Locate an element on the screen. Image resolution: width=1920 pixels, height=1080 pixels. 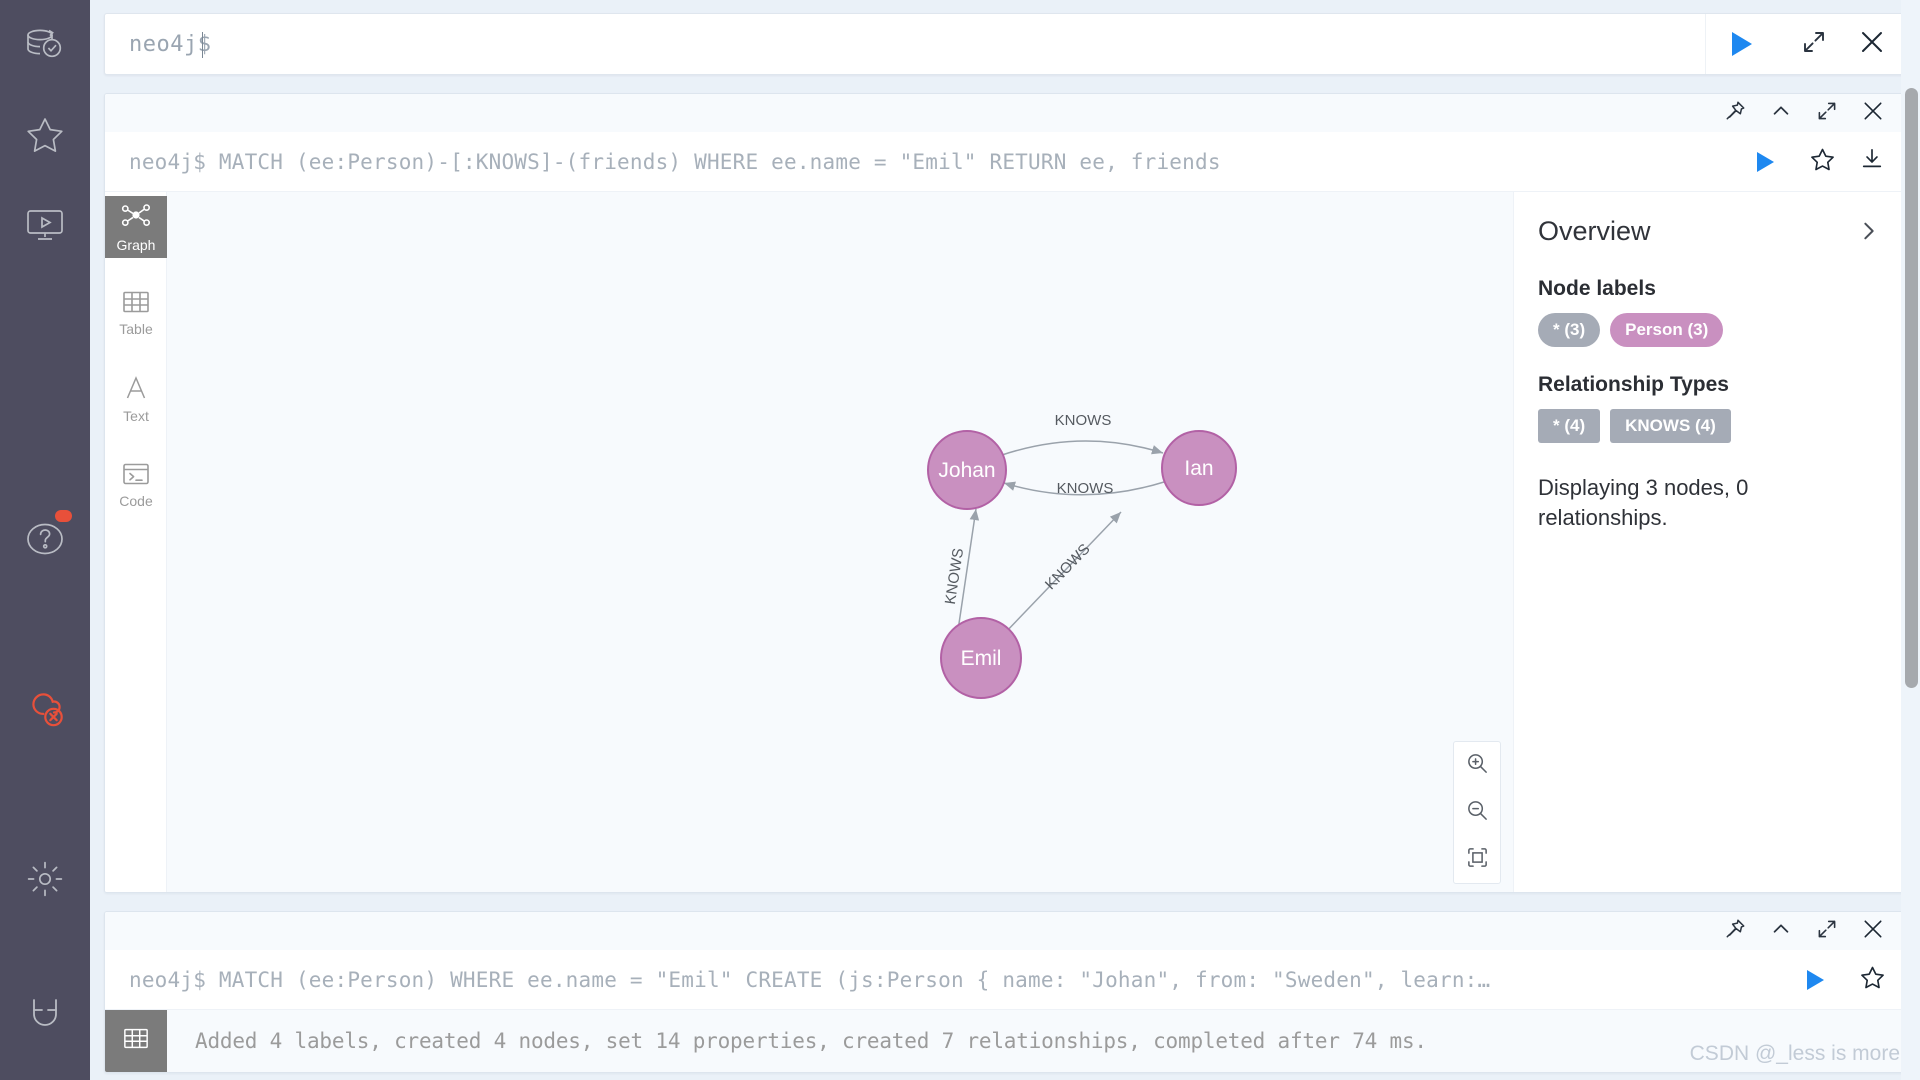
tab-code: Code is located at coordinates (136, 485).